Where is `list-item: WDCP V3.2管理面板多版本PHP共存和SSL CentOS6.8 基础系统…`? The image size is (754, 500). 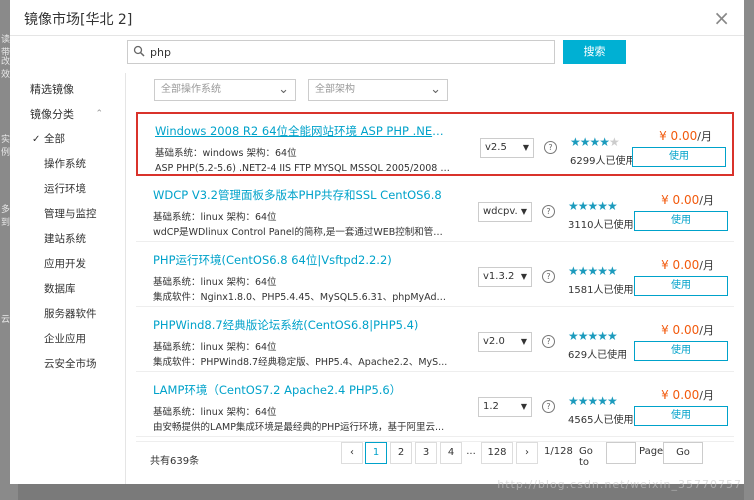 list-item: WDCP V3.2管理面板多版本PHP共存和SSL CentOS6.8 基础系统… is located at coordinates (435, 210).